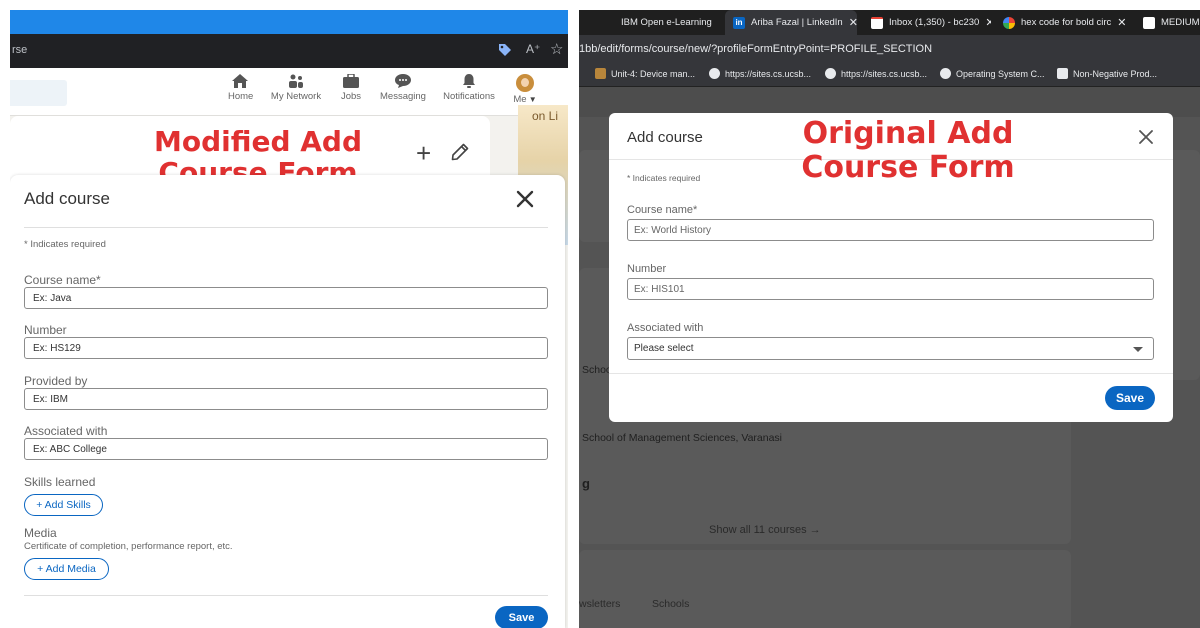  What do you see at coordinates (797, 22) in the screenshot?
I see `tab-title: Ariba Fazal | LinkedIn` at bounding box center [797, 22].